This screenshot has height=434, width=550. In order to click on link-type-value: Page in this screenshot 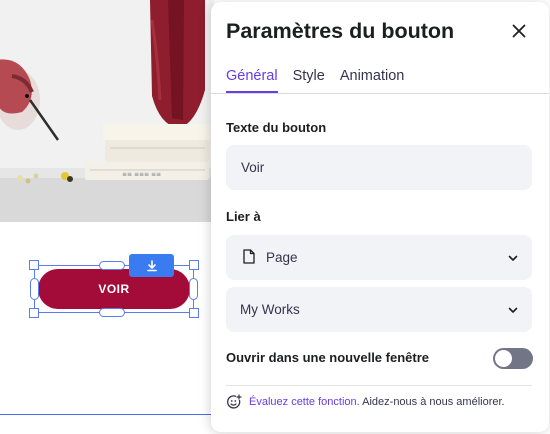, I will do `click(282, 257)`.